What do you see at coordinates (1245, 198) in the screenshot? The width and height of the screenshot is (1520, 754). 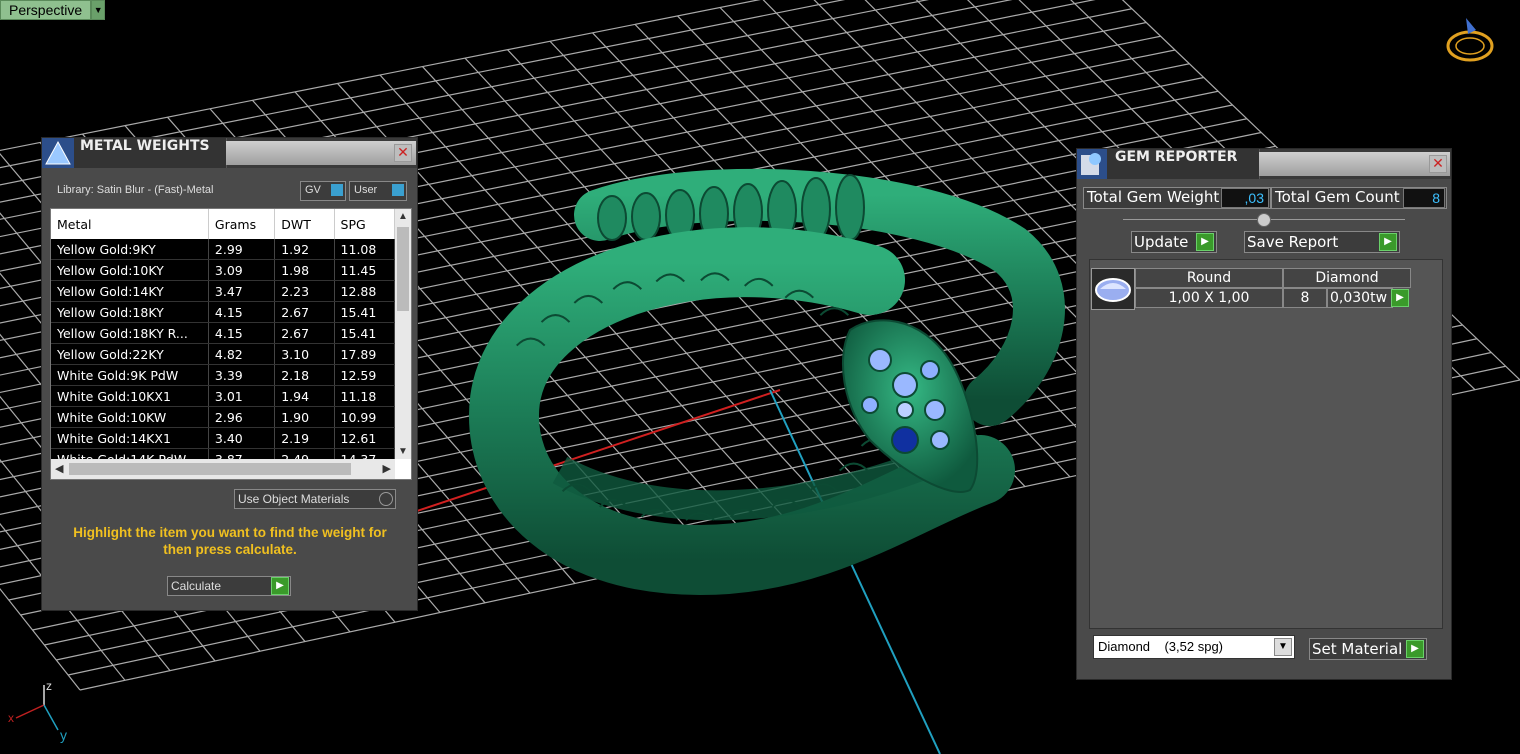 I see `total-gem-weight-value: ,03` at bounding box center [1245, 198].